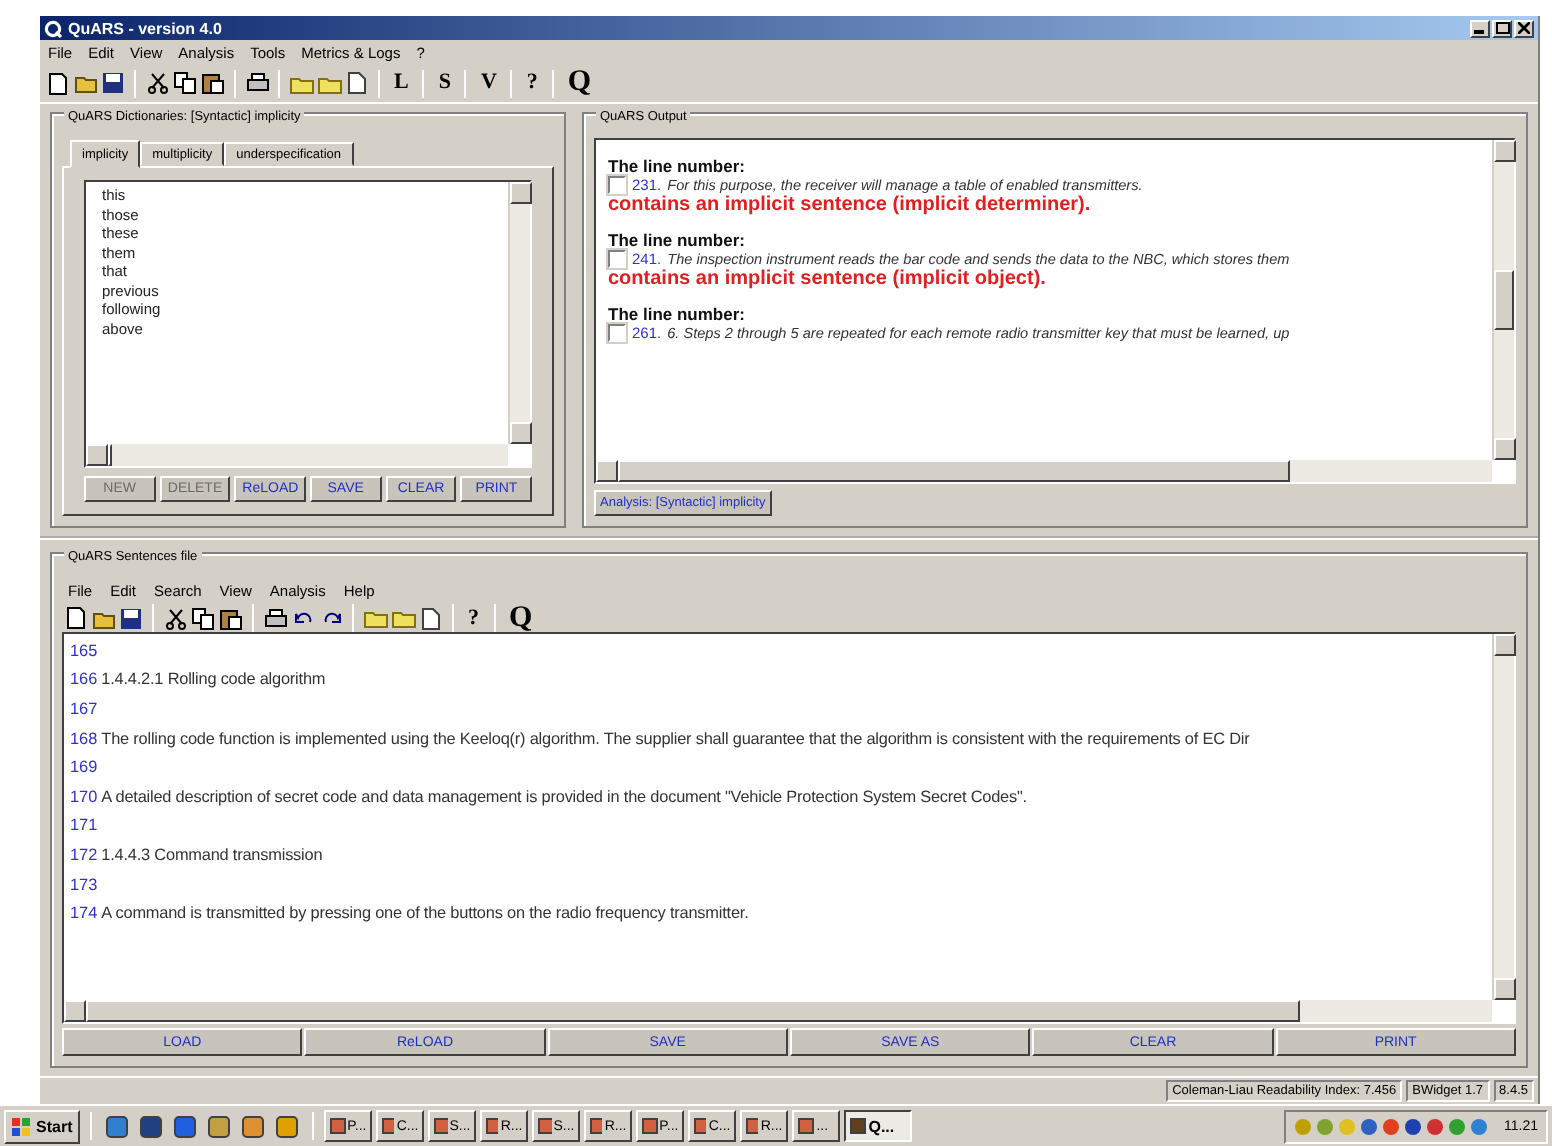 The image size is (1552, 1146). What do you see at coordinates (145, 28) in the screenshot?
I see `window-title: QuARS - version 4.0` at bounding box center [145, 28].